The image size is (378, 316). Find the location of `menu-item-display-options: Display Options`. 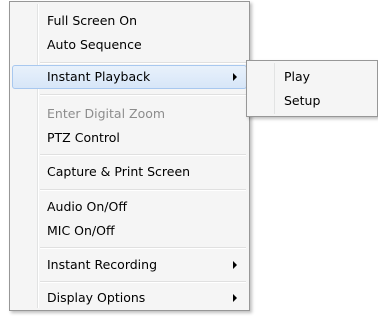

menu-item-display-options: Display Options is located at coordinates (129, 298).